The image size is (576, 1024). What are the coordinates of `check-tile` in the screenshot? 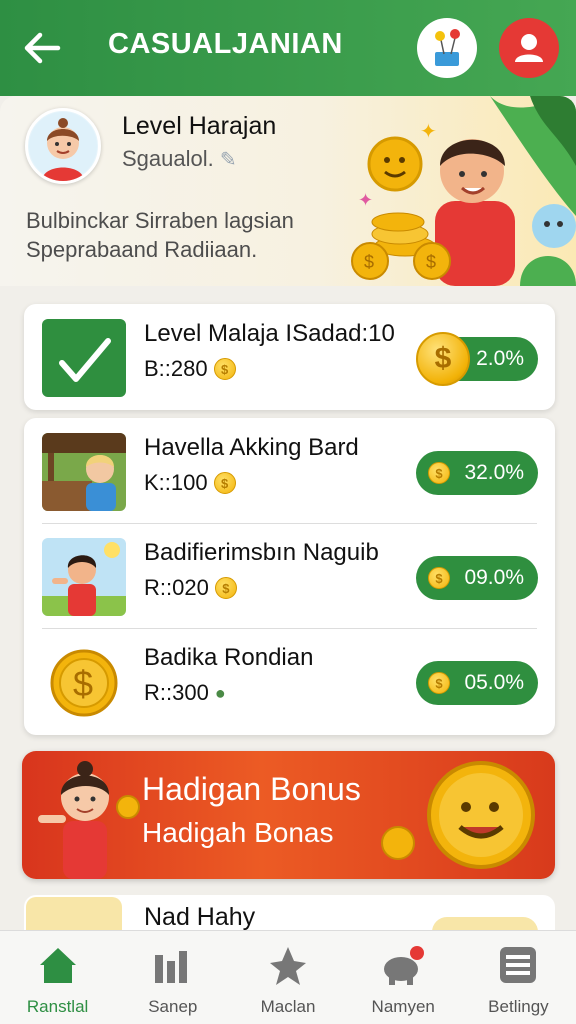 It's located at (84, 358).